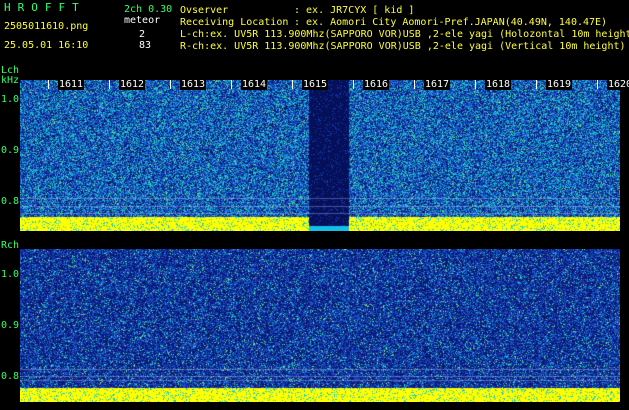 Image resolution: width=629 pixels, height=410 pixels. I want to click on time-tick-label: 1613, so click(193, 84).